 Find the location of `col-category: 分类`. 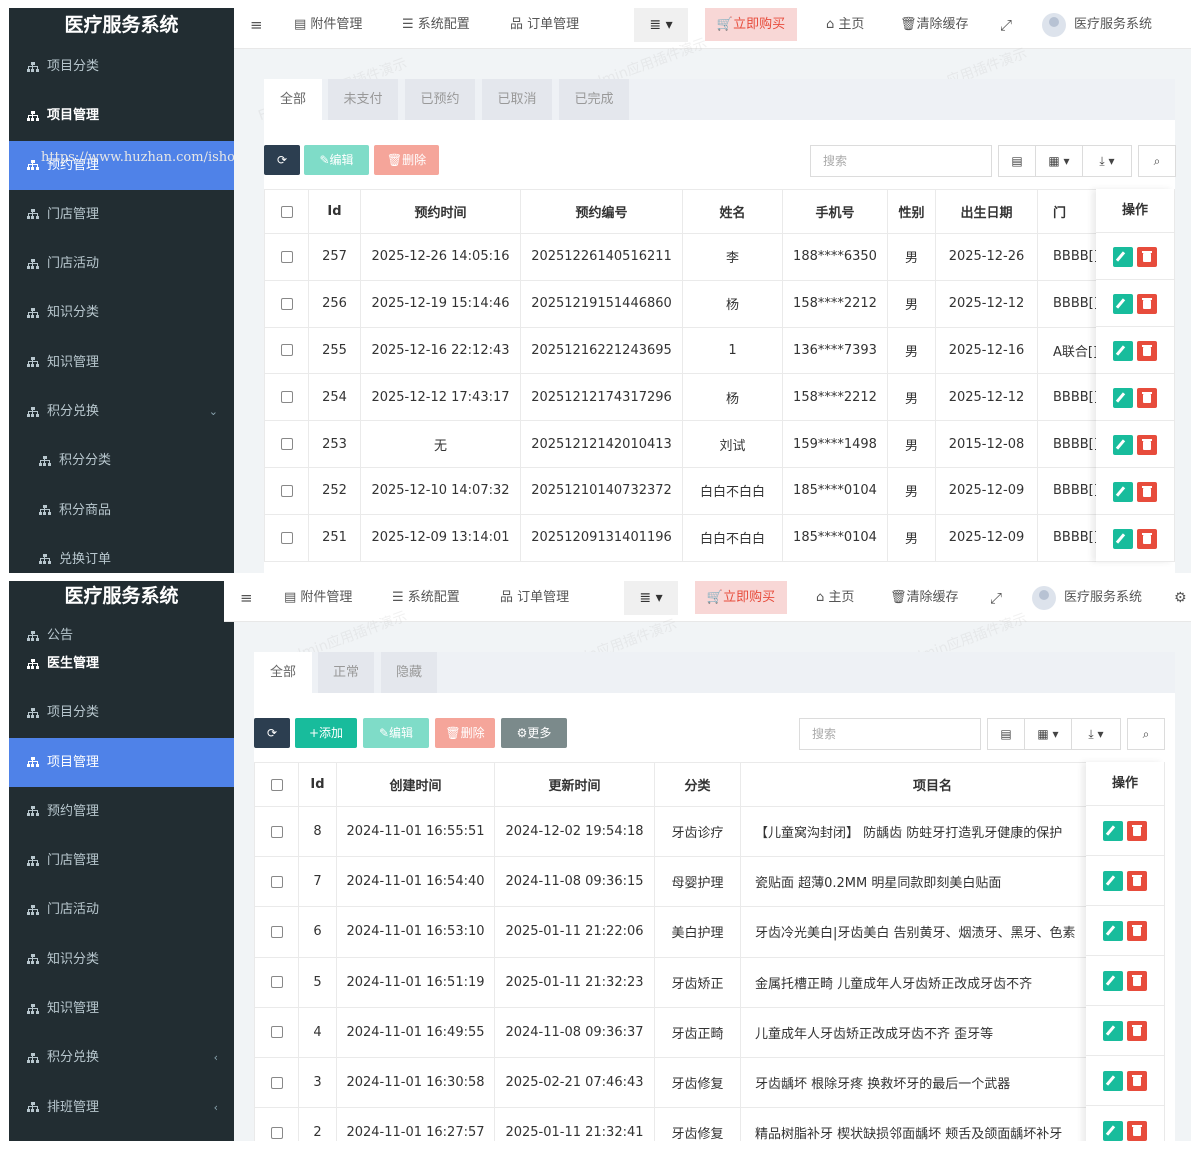

col-category: 分类 is located at coordinates (697, 784).